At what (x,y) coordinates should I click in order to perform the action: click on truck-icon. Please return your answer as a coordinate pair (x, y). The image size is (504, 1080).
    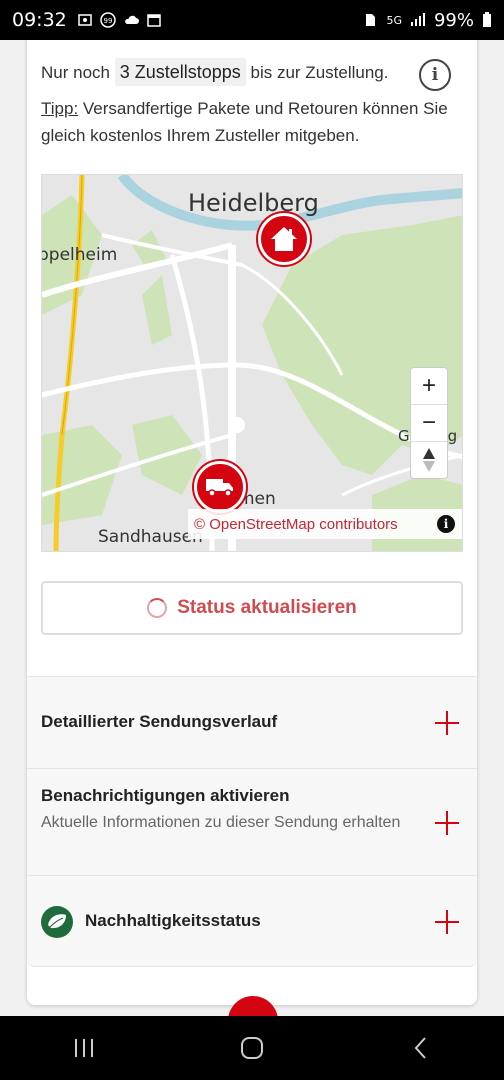
    Looking at the image, I should click on (219, 488).